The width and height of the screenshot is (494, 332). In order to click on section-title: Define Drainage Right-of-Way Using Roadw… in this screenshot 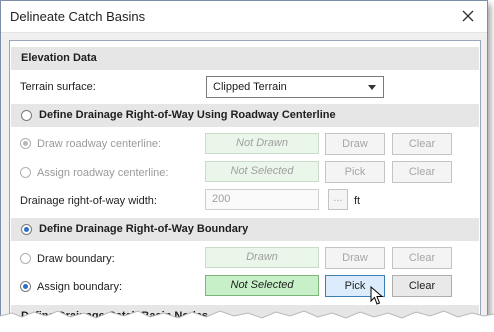, I will do `click(187, 115)`.